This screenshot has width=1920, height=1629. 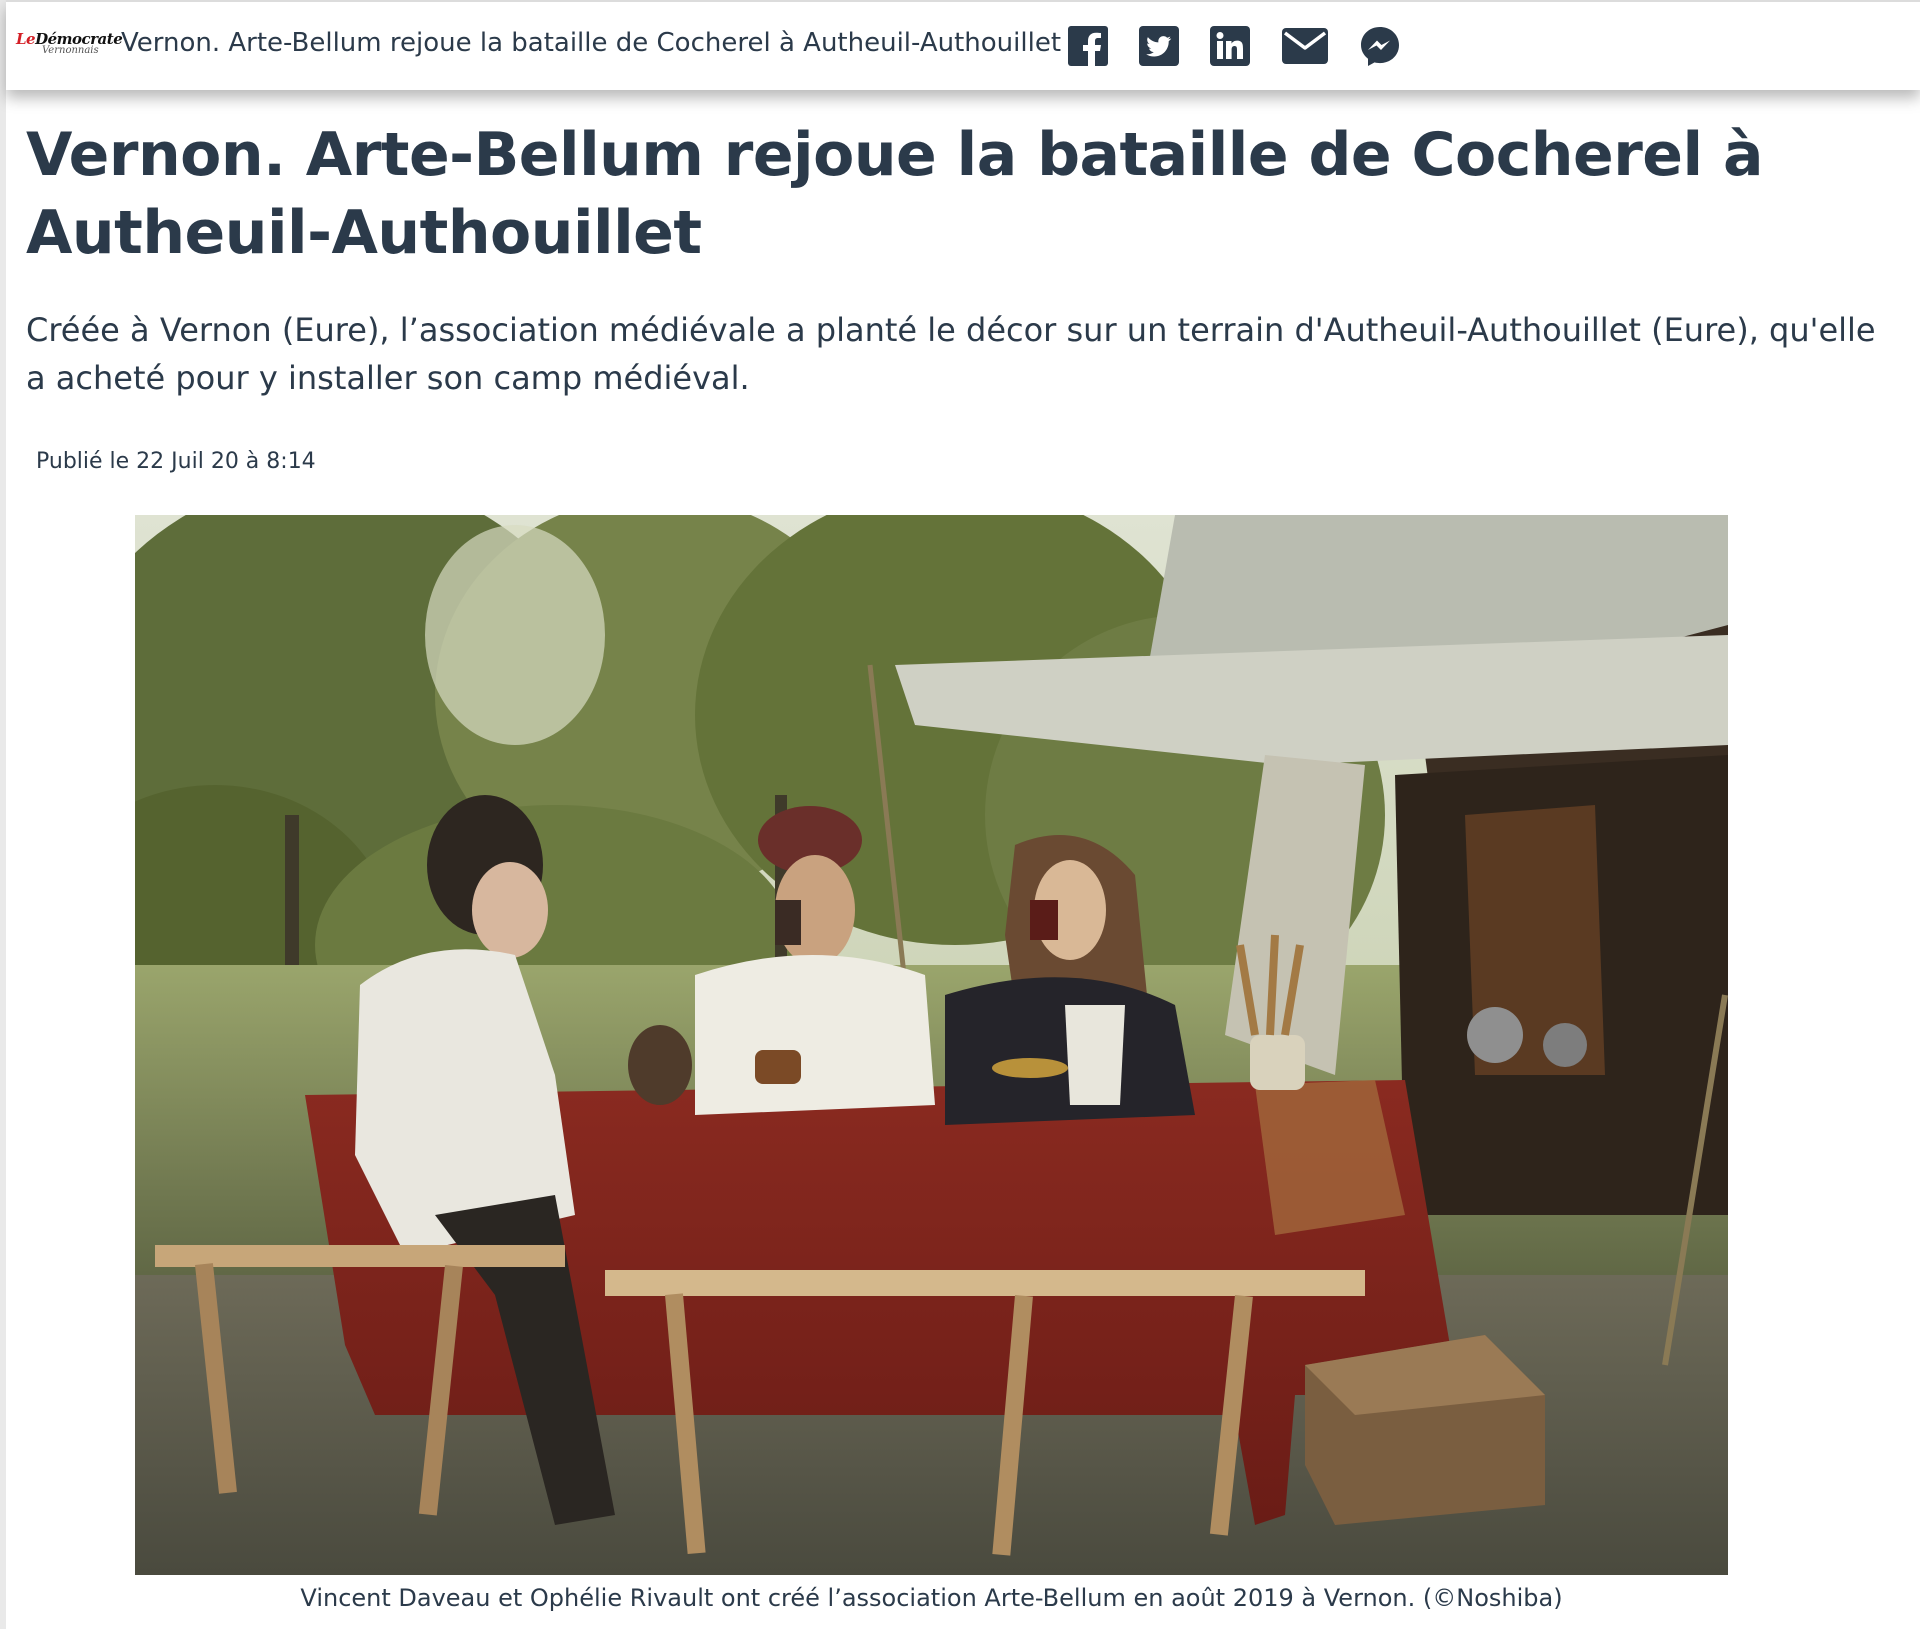 I want to click on facebook-icon, so click(x=1088, y=46).